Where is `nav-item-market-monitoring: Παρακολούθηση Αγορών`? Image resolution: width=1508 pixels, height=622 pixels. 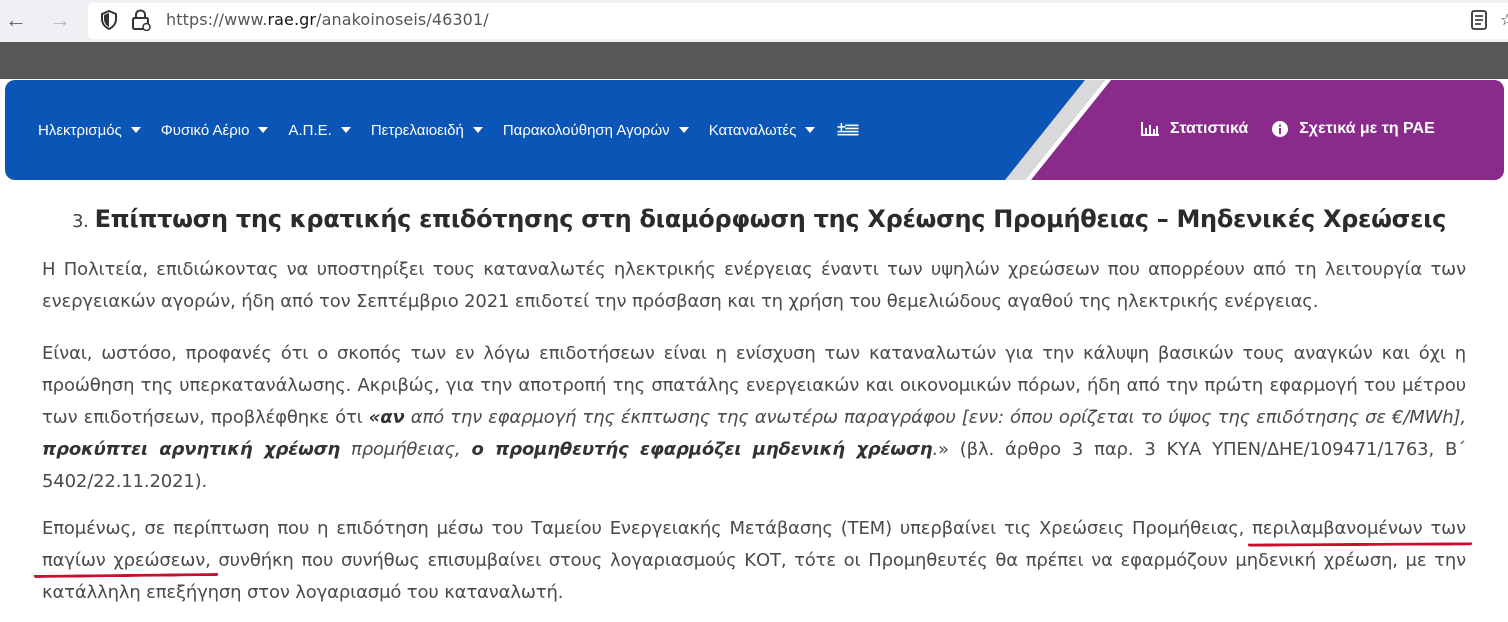 nav-item-market-monitoring: Παρακολούθηση Αγορών is located at coordinates (596, 130).